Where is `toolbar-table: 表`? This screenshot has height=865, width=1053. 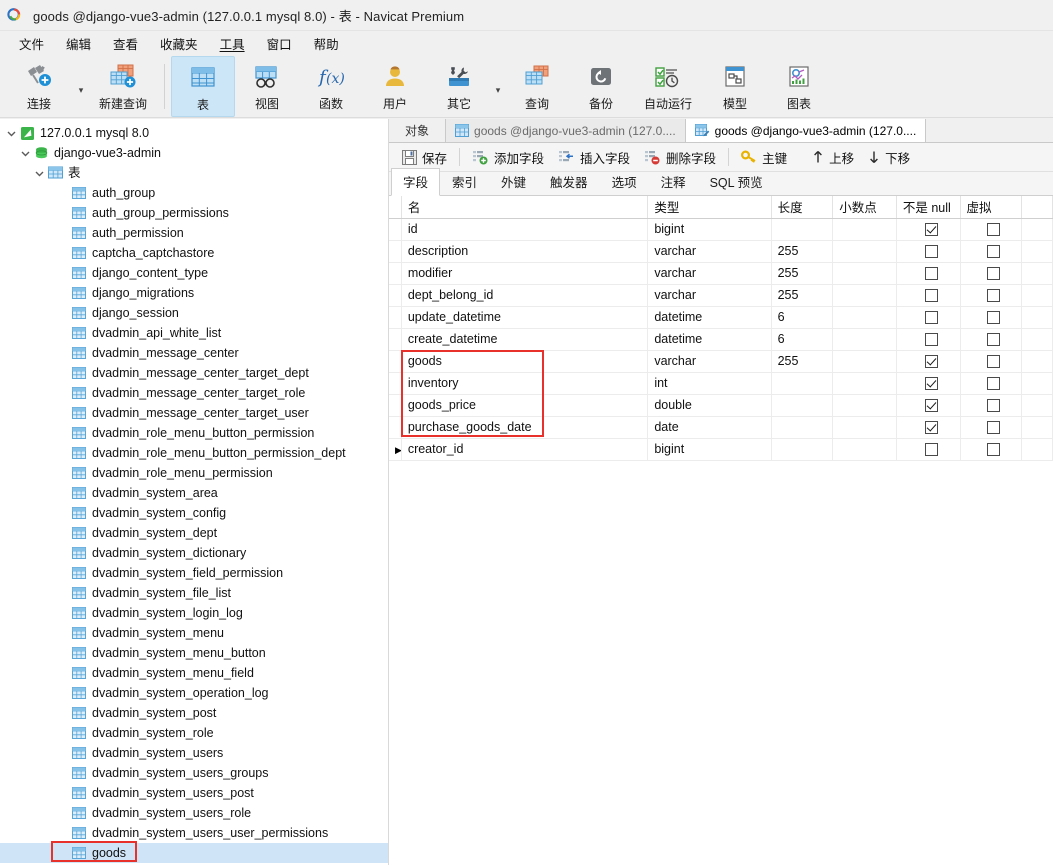
toolbar-table: 表 is located at coordinates (203, 86).